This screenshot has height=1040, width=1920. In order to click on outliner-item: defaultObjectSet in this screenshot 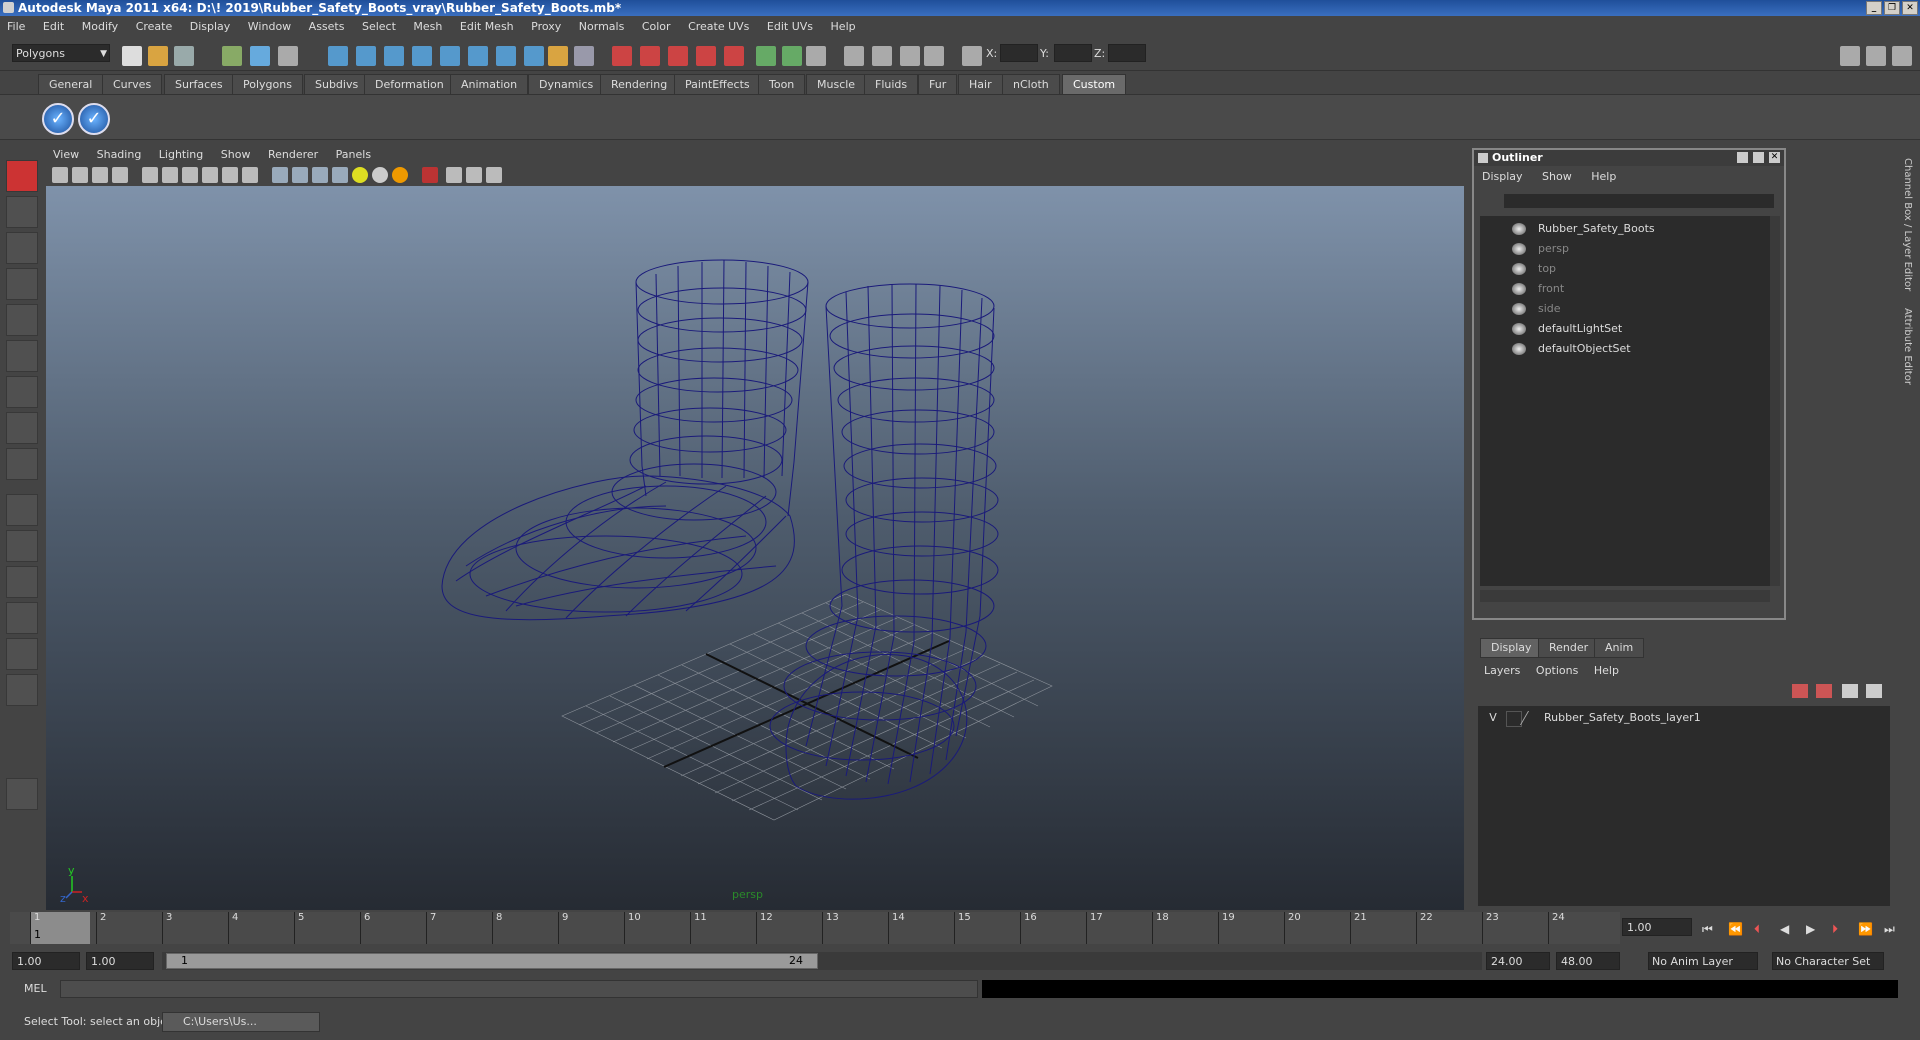, I will do `click(1571, 349)`.